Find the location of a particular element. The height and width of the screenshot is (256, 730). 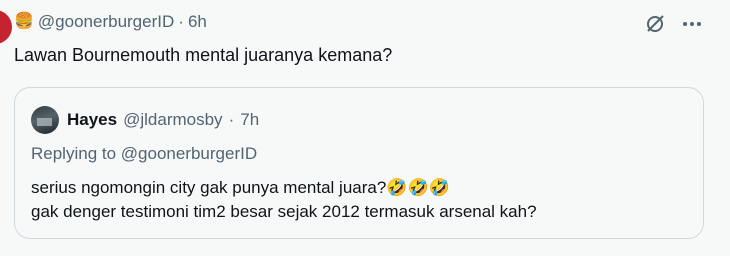

tweet-header: 🍔 @goonerburgerID · 6h is located at coordinates (110, 22).